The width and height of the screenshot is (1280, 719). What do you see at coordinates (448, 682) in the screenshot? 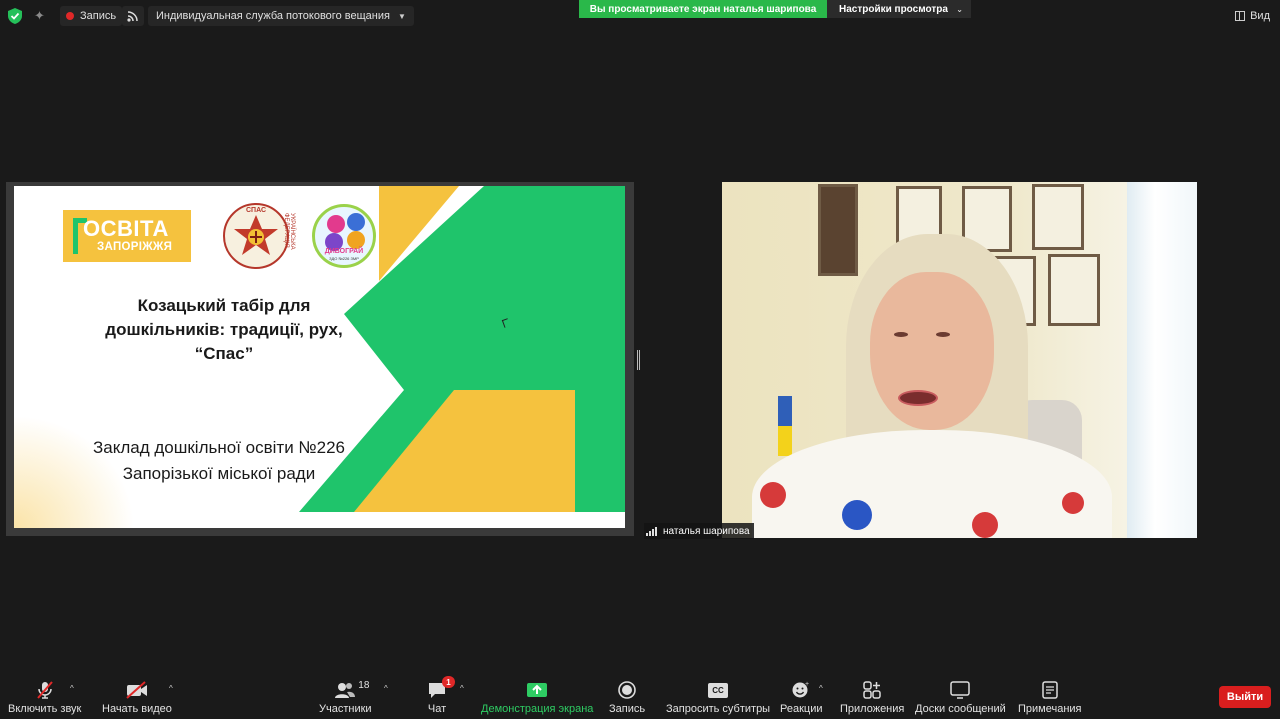
I see `chat-unread-badge: 1` at bounding box center [448, 682].